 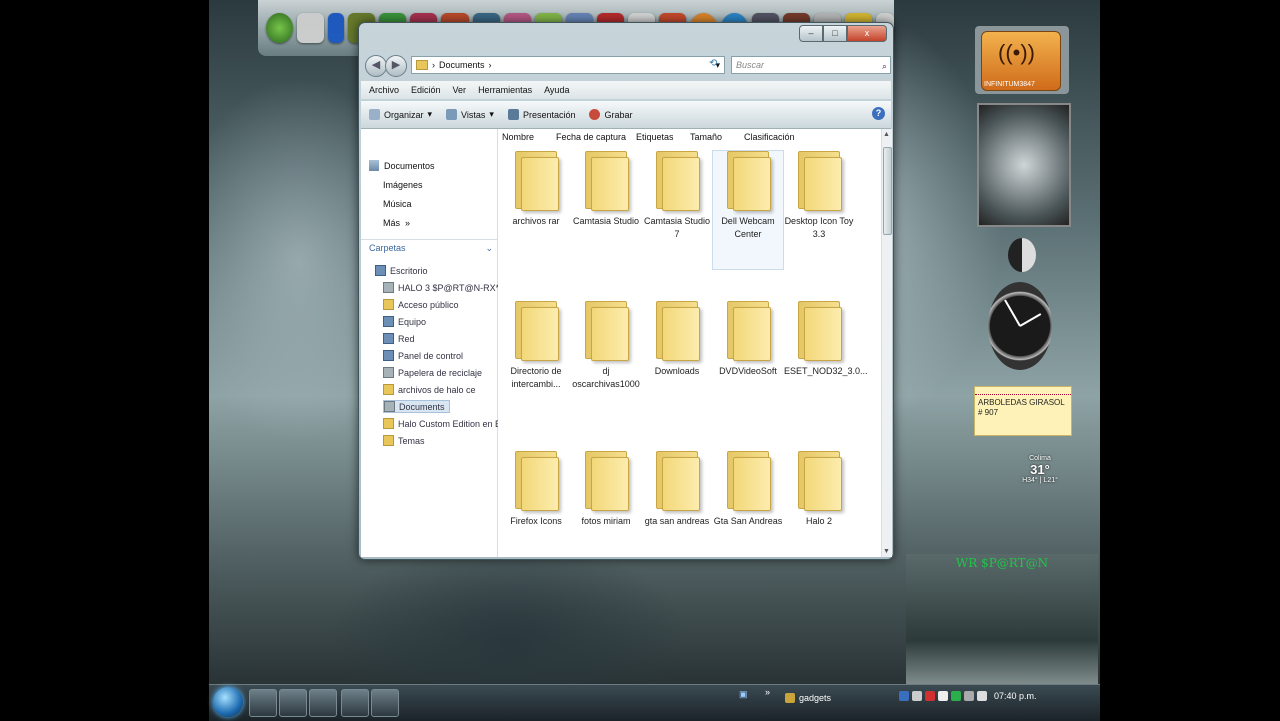 What do you see at coordinates (884, 66) in the screenshot?
I see `search-icon: ⌕` at bounding box center [884, 66].